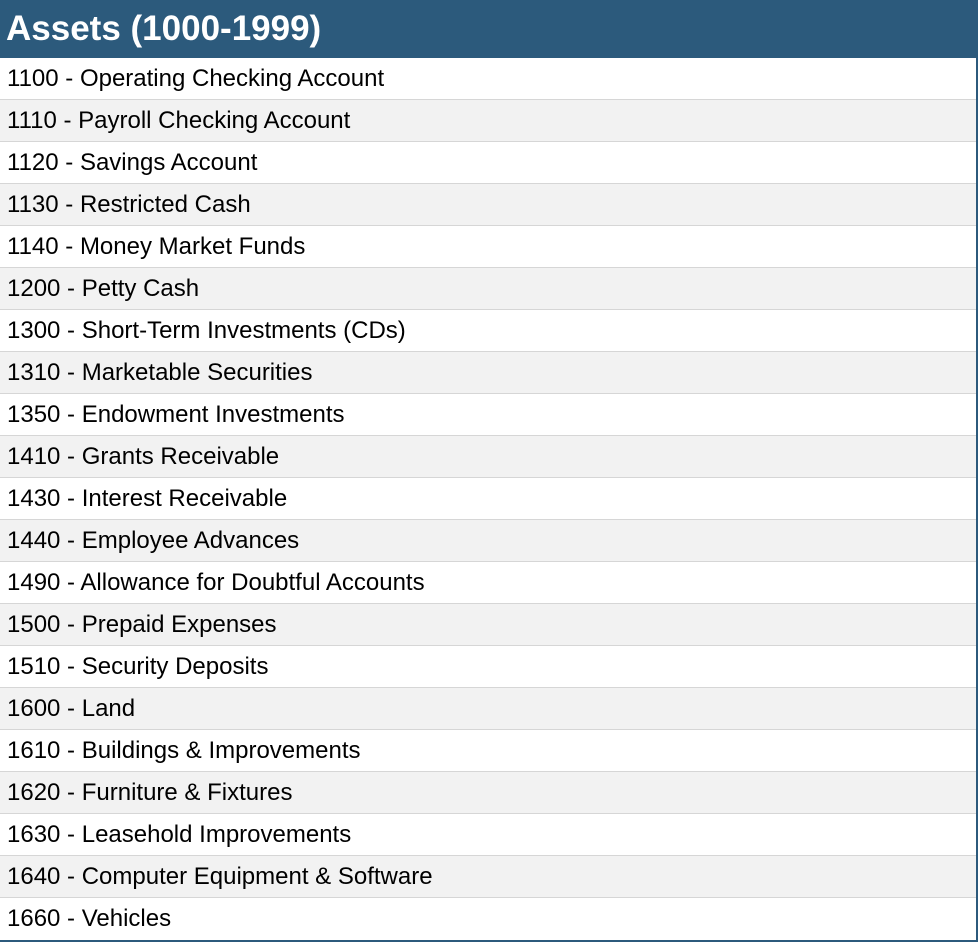 The width and height of the screenshot is (978, 942). Describe the element at coordinates (488, 457) in the screenshot. I see `account-row: 1410 - Grants Receivable` at that location.